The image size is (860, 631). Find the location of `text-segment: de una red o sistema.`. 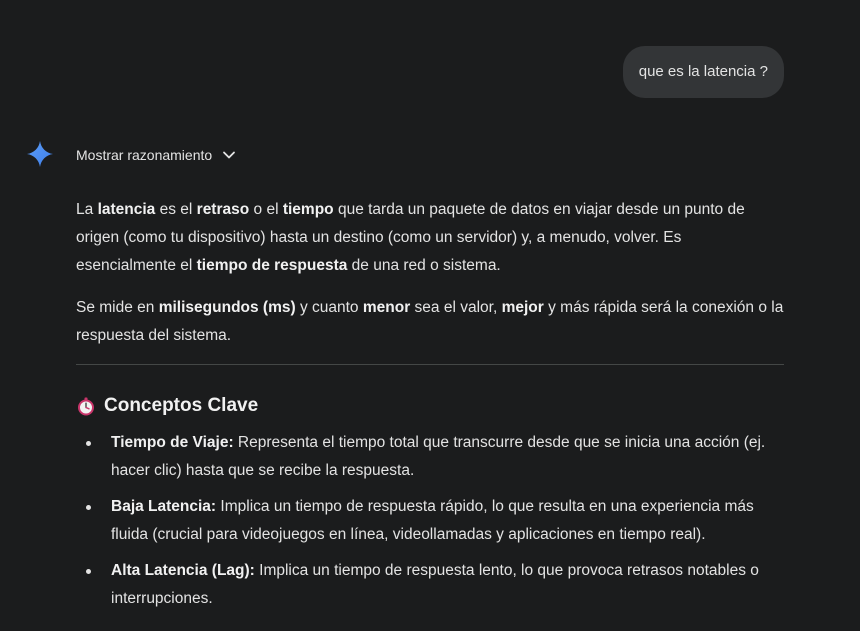

text-segment: de una red o sistema. is located at coordinates (424, 265).